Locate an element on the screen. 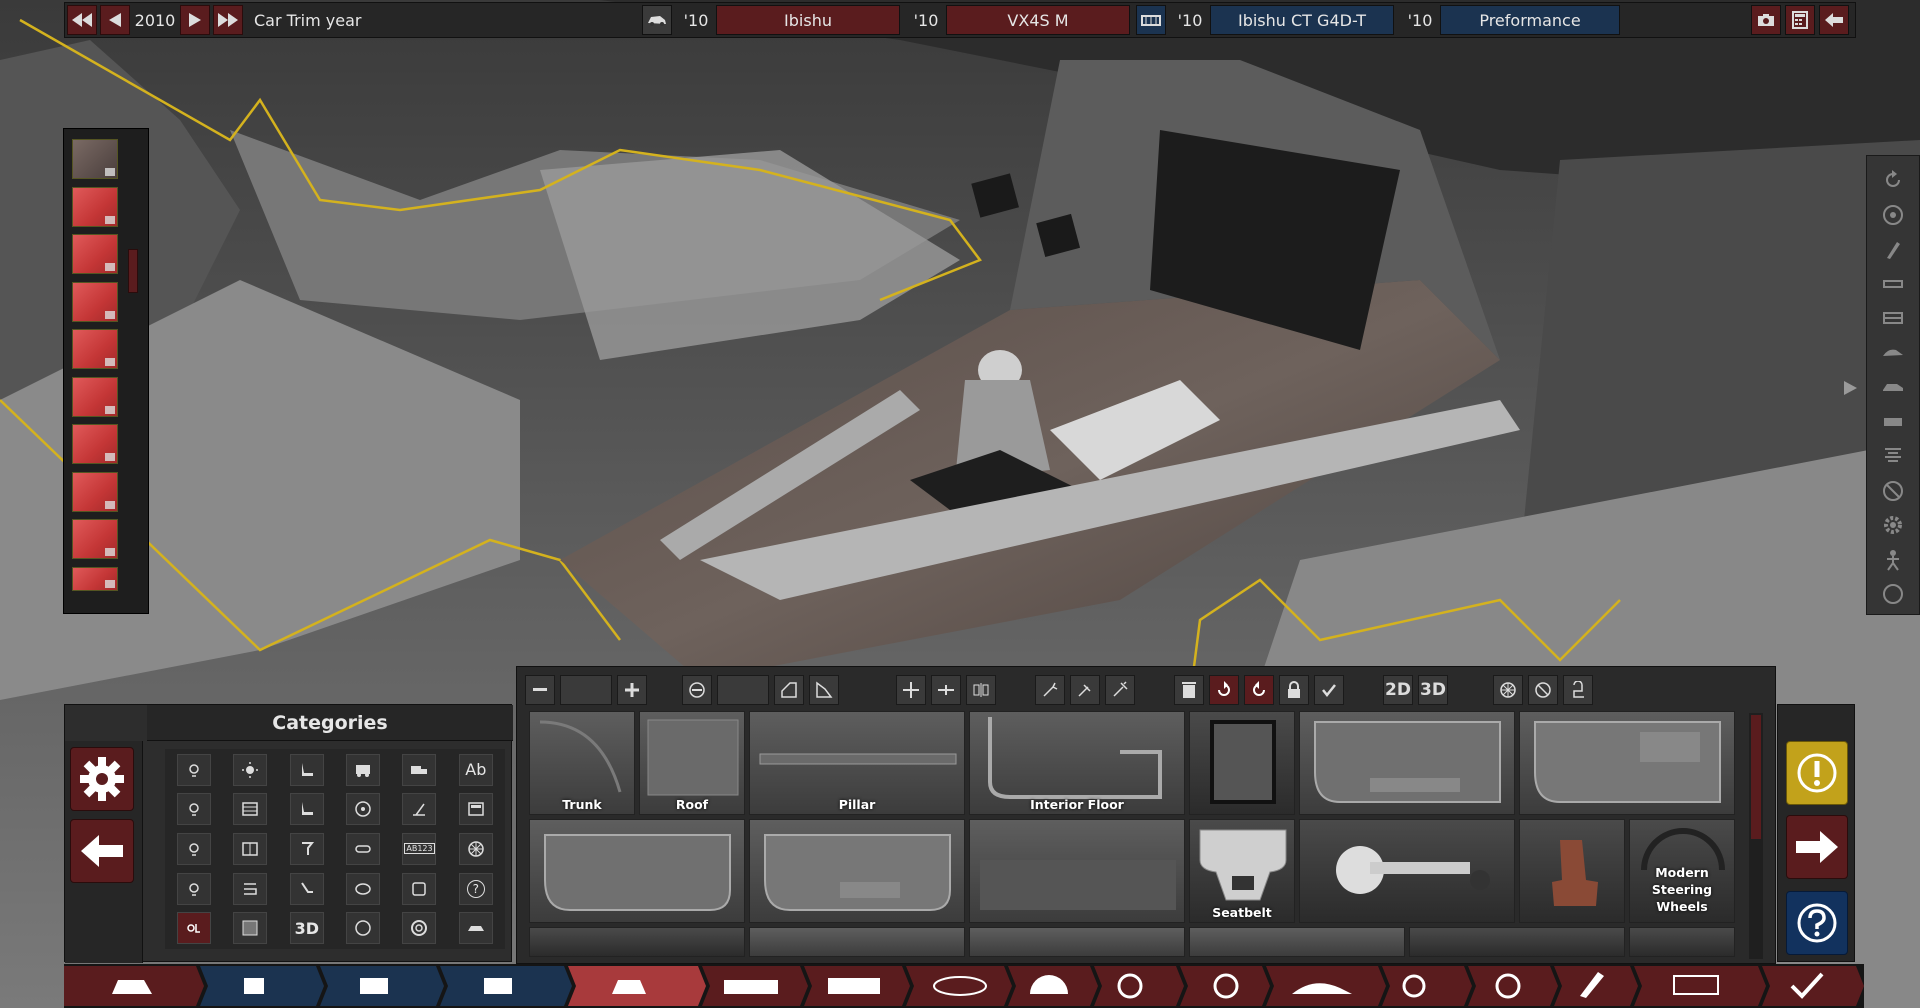  snap-button is located at coordinates (1050, 690).